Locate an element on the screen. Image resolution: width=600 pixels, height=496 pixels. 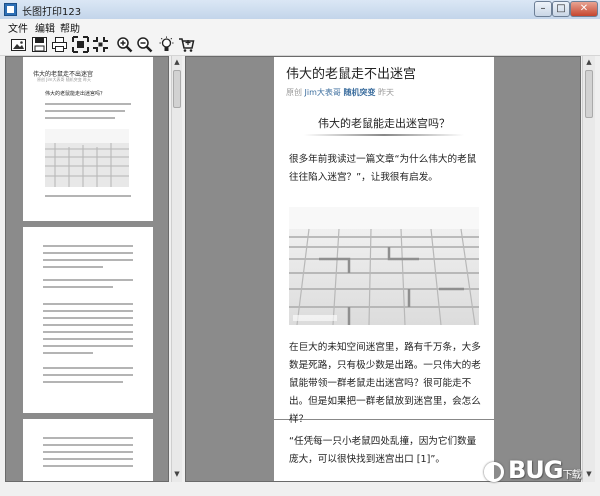
cart-icon is located at coordinates (186, 44).